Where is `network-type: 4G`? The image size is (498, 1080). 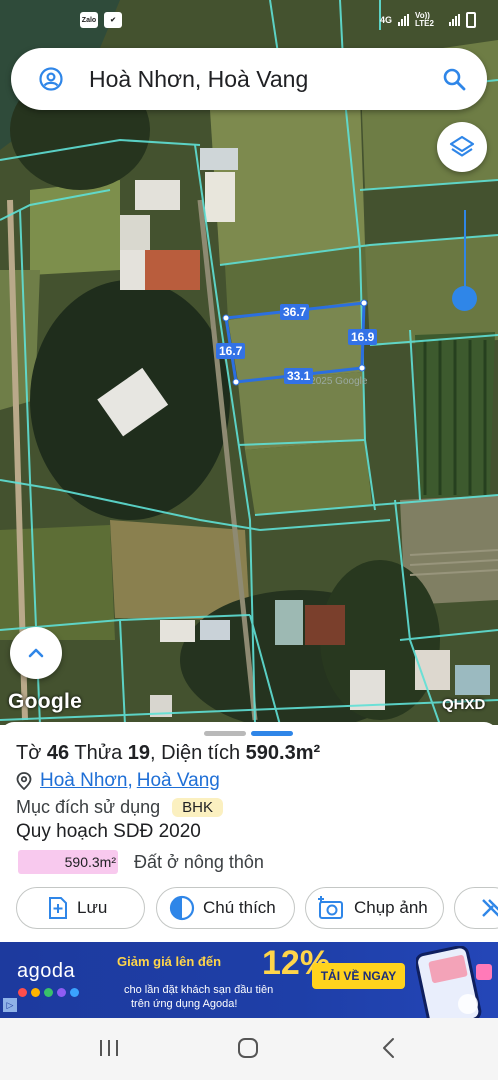
network-type: 4G is located at coordinates (385, 20).